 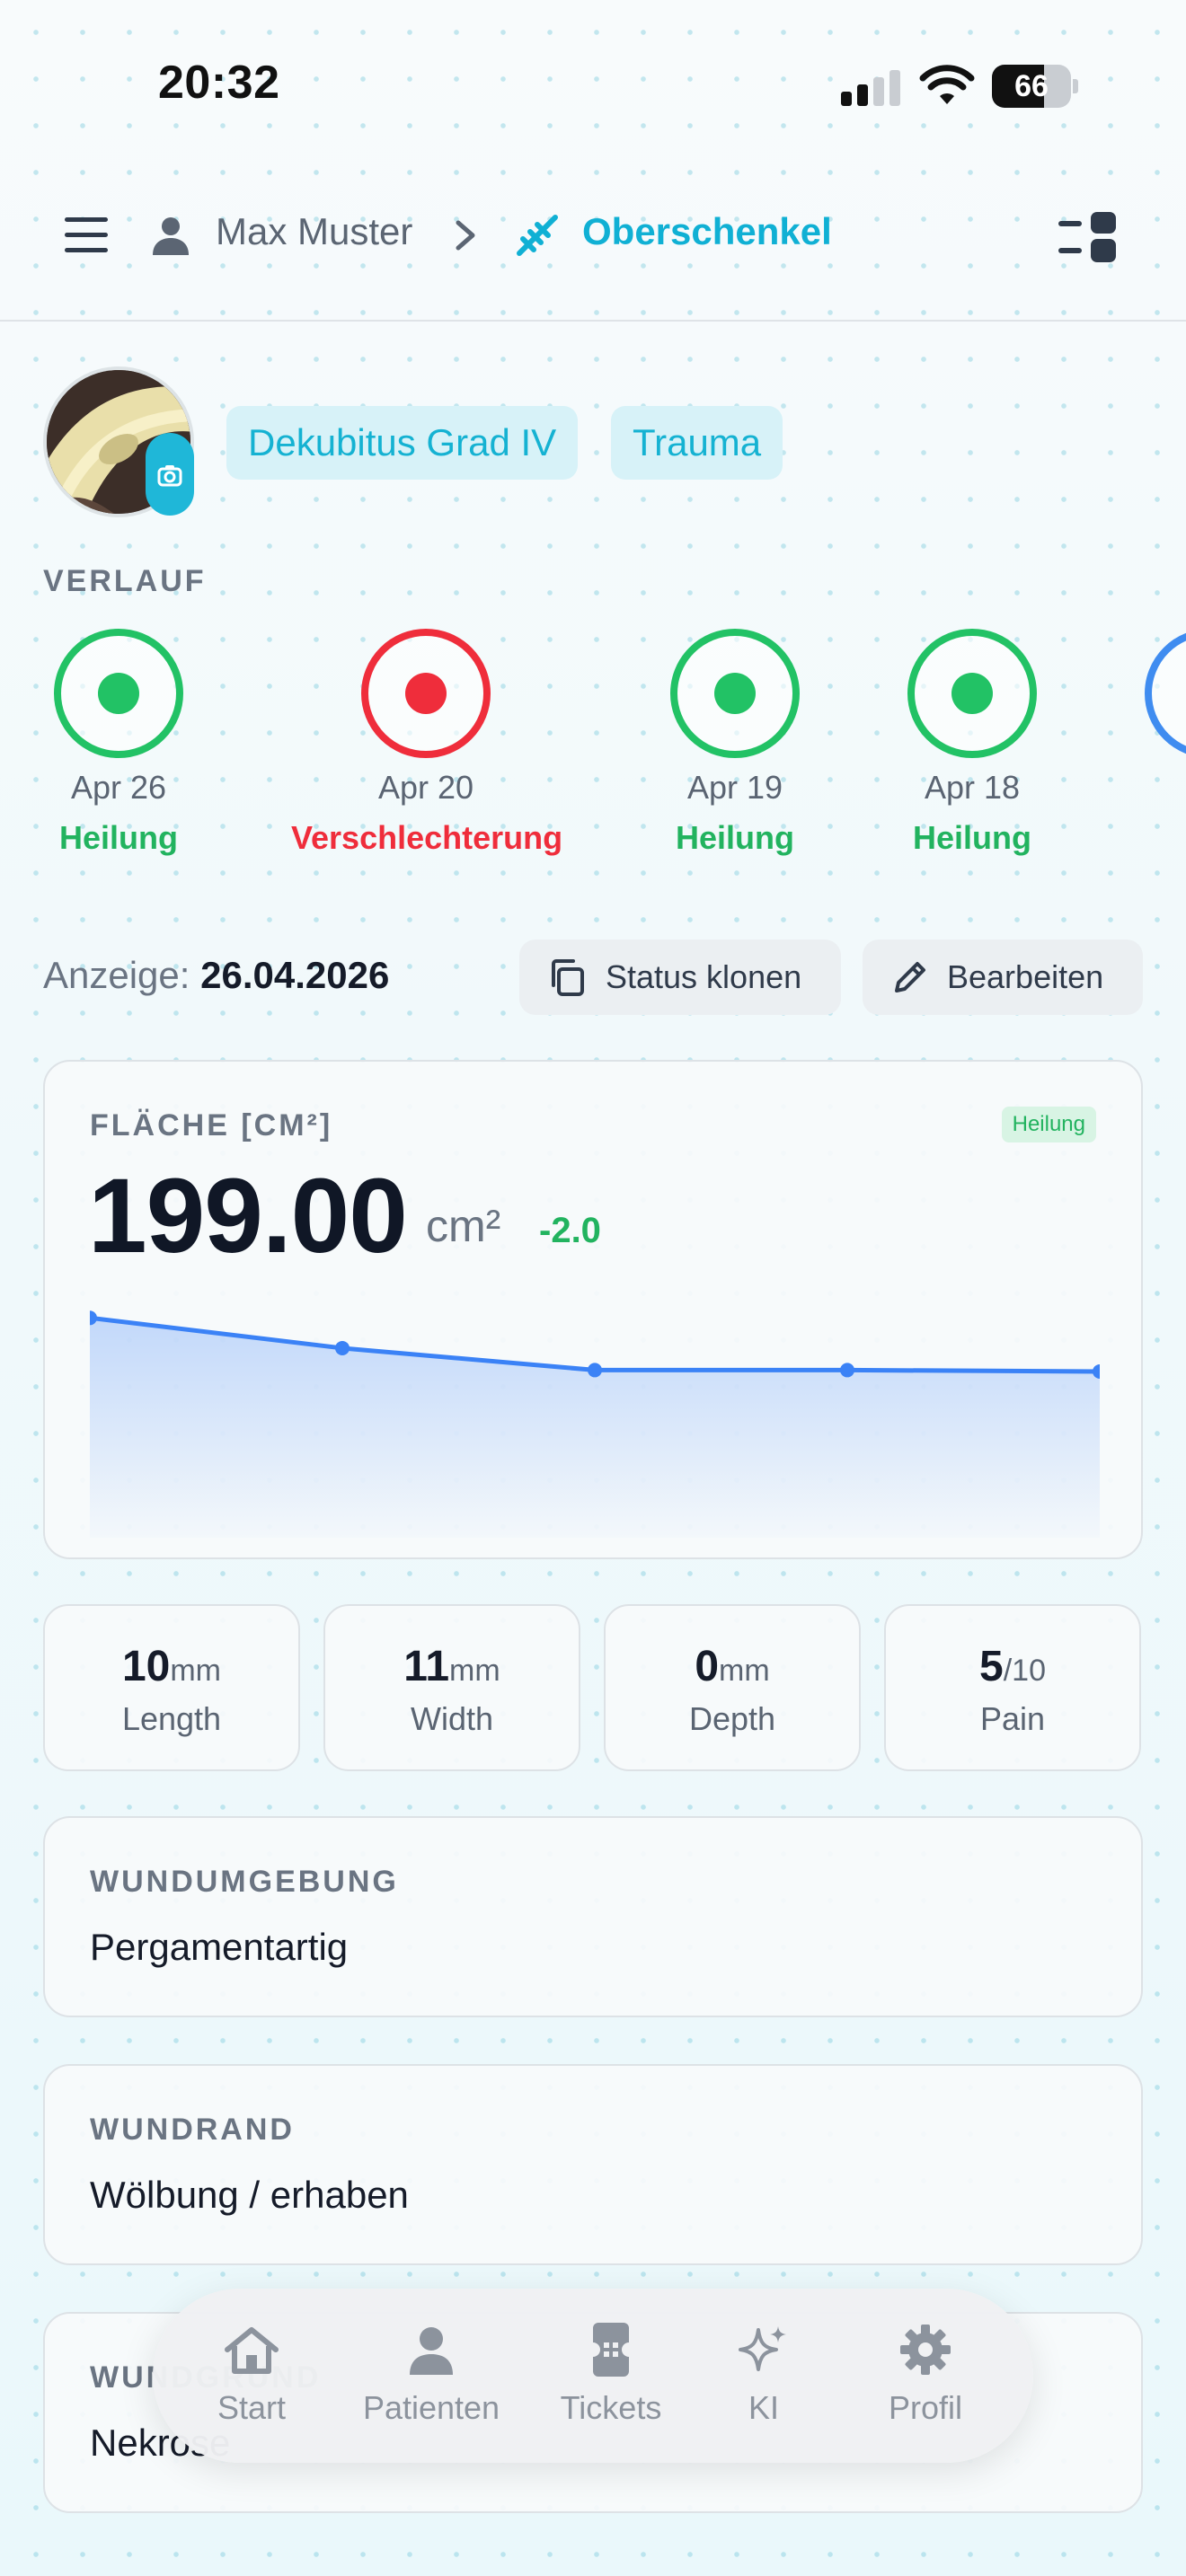 What do you see at coordinates (295, 975) in the screenshot?
I see `display-date: 26.04.2026` at bounding box center [295, 975].